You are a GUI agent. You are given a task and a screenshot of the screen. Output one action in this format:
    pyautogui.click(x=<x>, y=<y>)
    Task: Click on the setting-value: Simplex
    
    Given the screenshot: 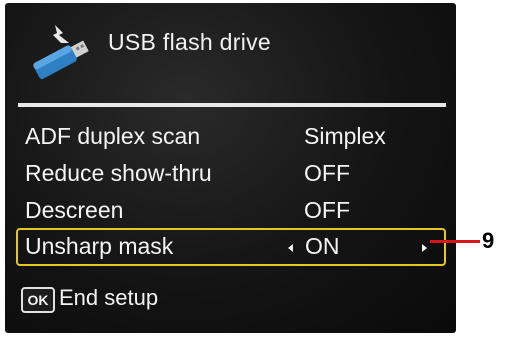 What is the action you would take?
    pyautogui.click(x=345, y=136)
    